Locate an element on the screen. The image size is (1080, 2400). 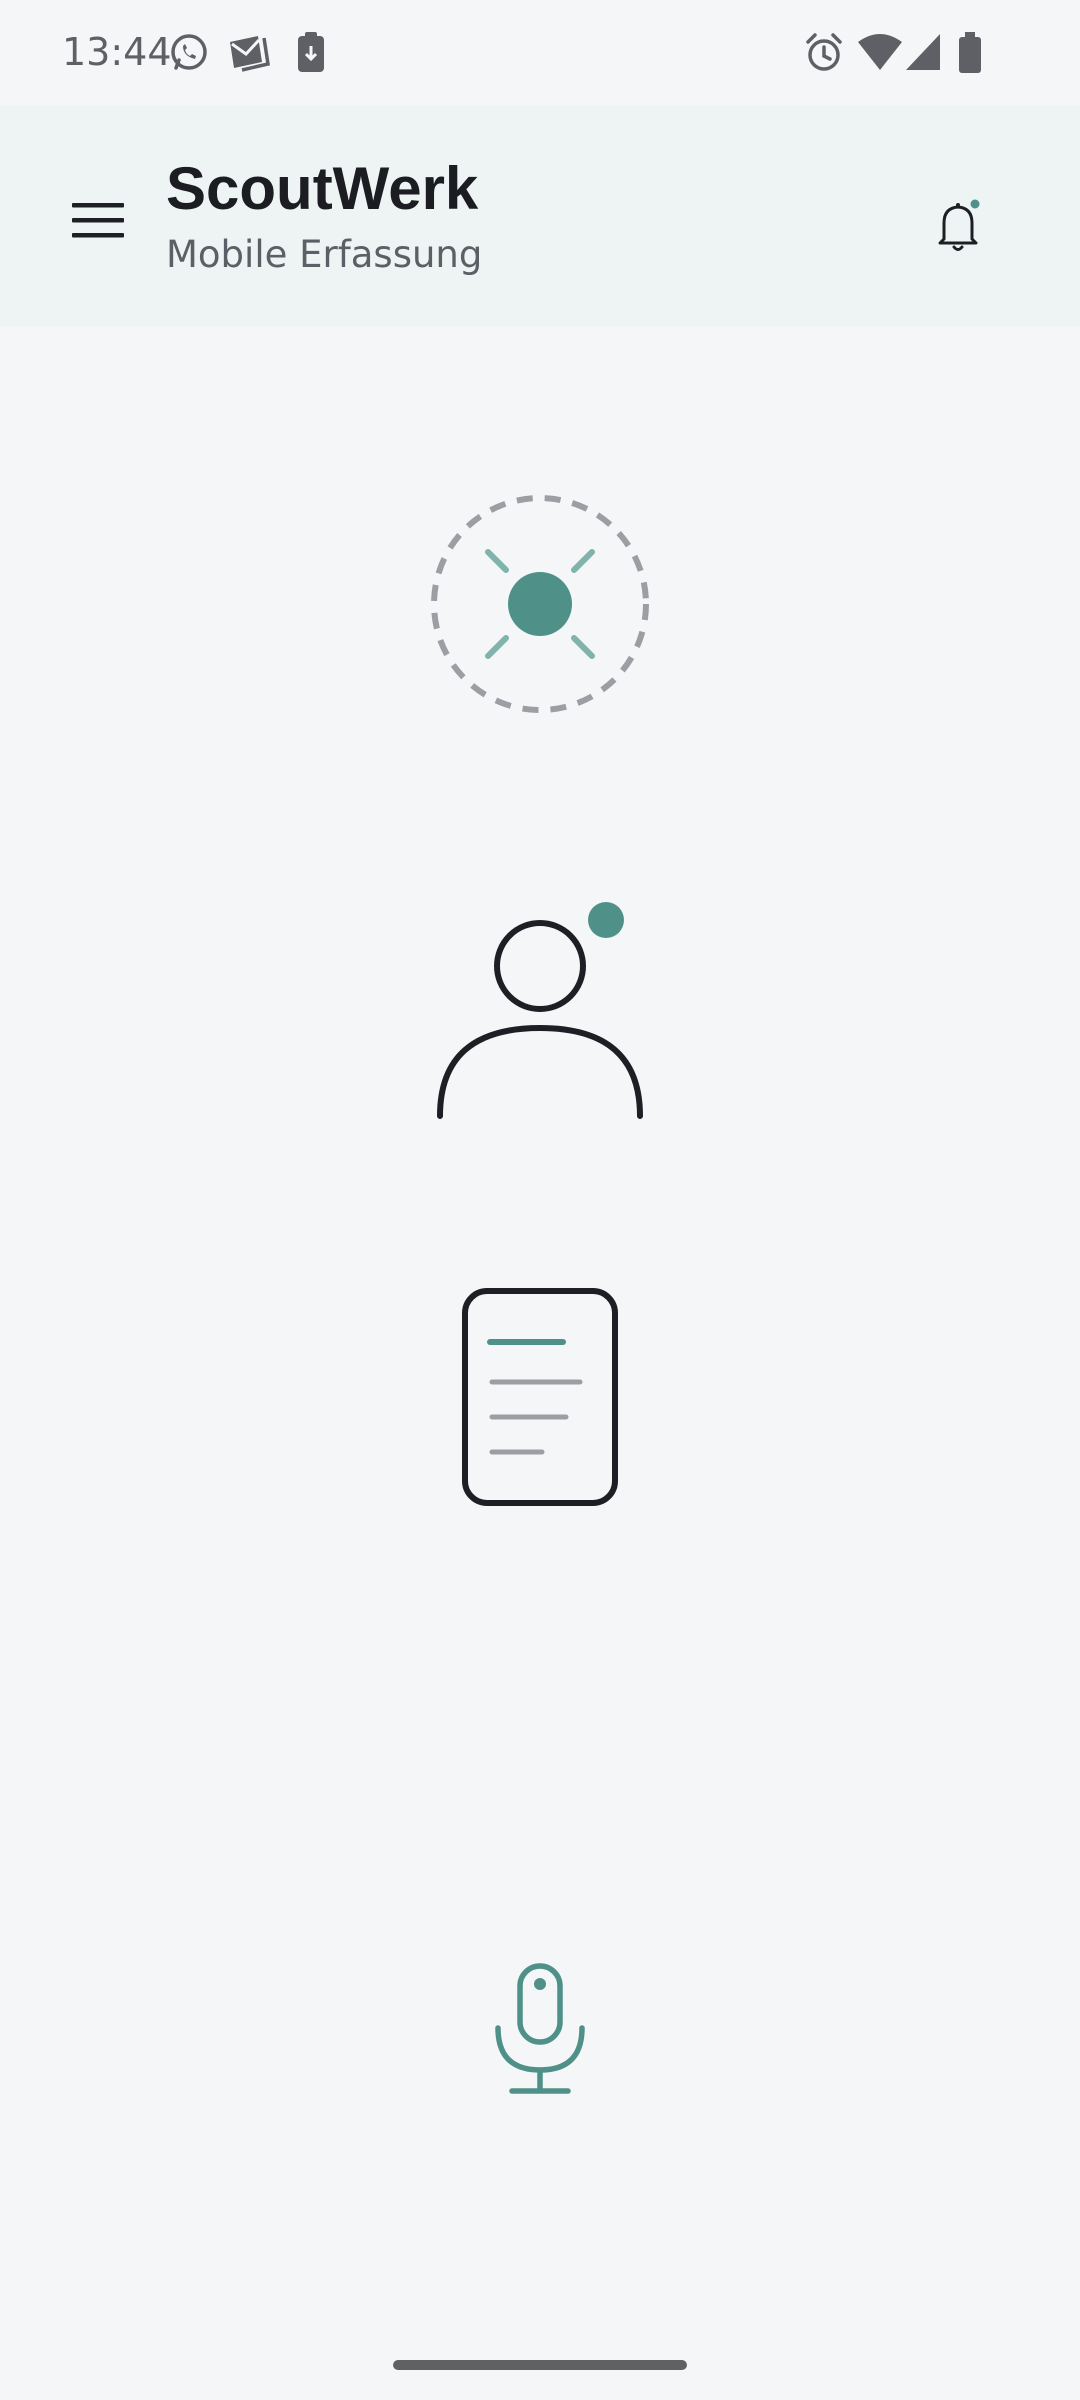
microphone-button is located at coordinates (540, 2030).